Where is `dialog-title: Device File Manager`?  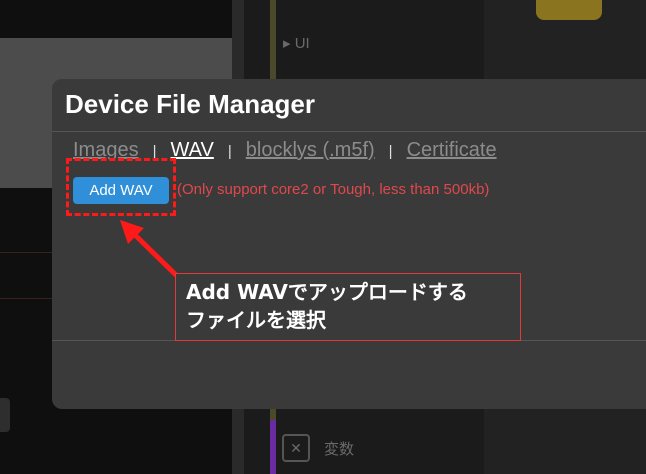 dialog-title: Device File Manager is located at coordinates (190, 104).